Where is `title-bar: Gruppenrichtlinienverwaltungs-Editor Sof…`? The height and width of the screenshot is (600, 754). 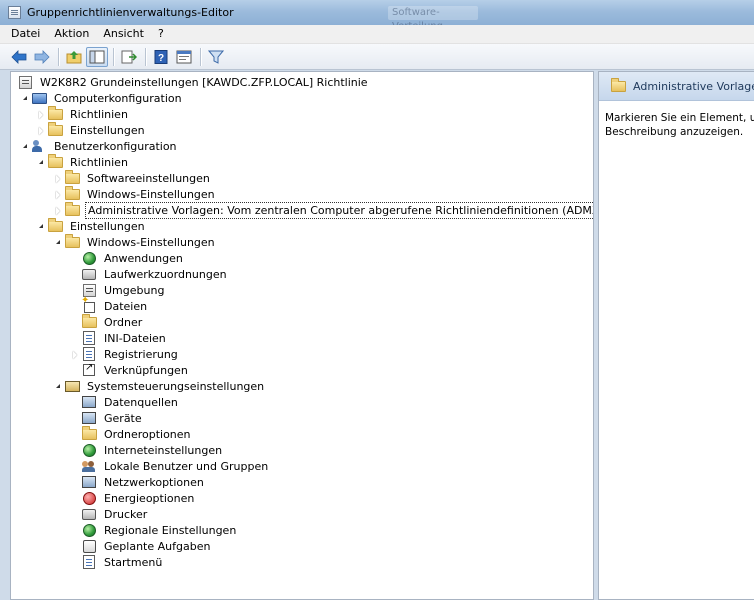 title-bar: Gruppenrichtlinienverwaltungs-Editor Sof… is located at coordinates (377, 16).